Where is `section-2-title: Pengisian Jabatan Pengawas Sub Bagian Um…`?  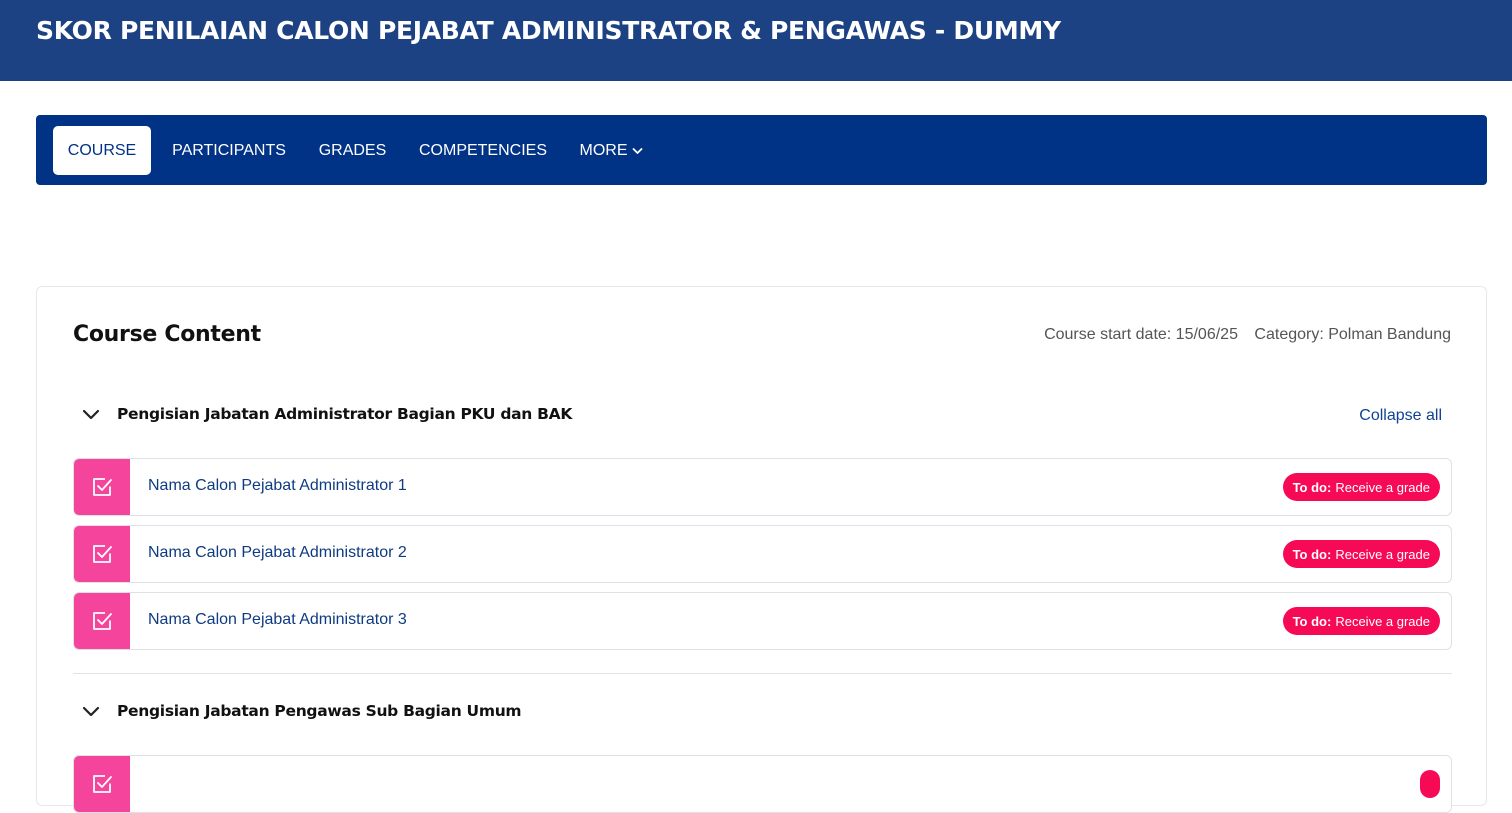
section-2-title: Pengisian Jabatan Pengawas Sub Bagian Um… is located at coordinates (319, 711).